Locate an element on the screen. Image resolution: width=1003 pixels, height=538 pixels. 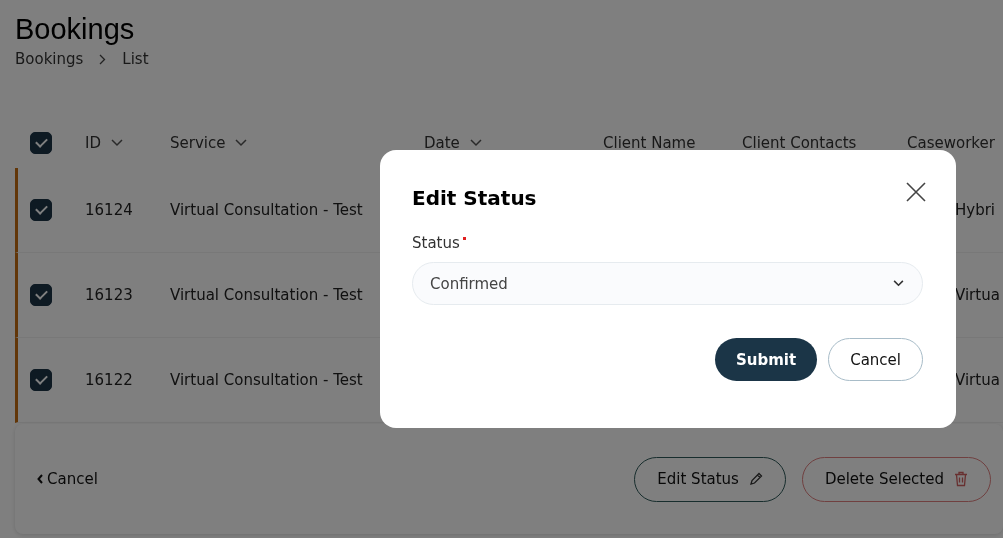
trash-icon is located at coordinates (961, 479).